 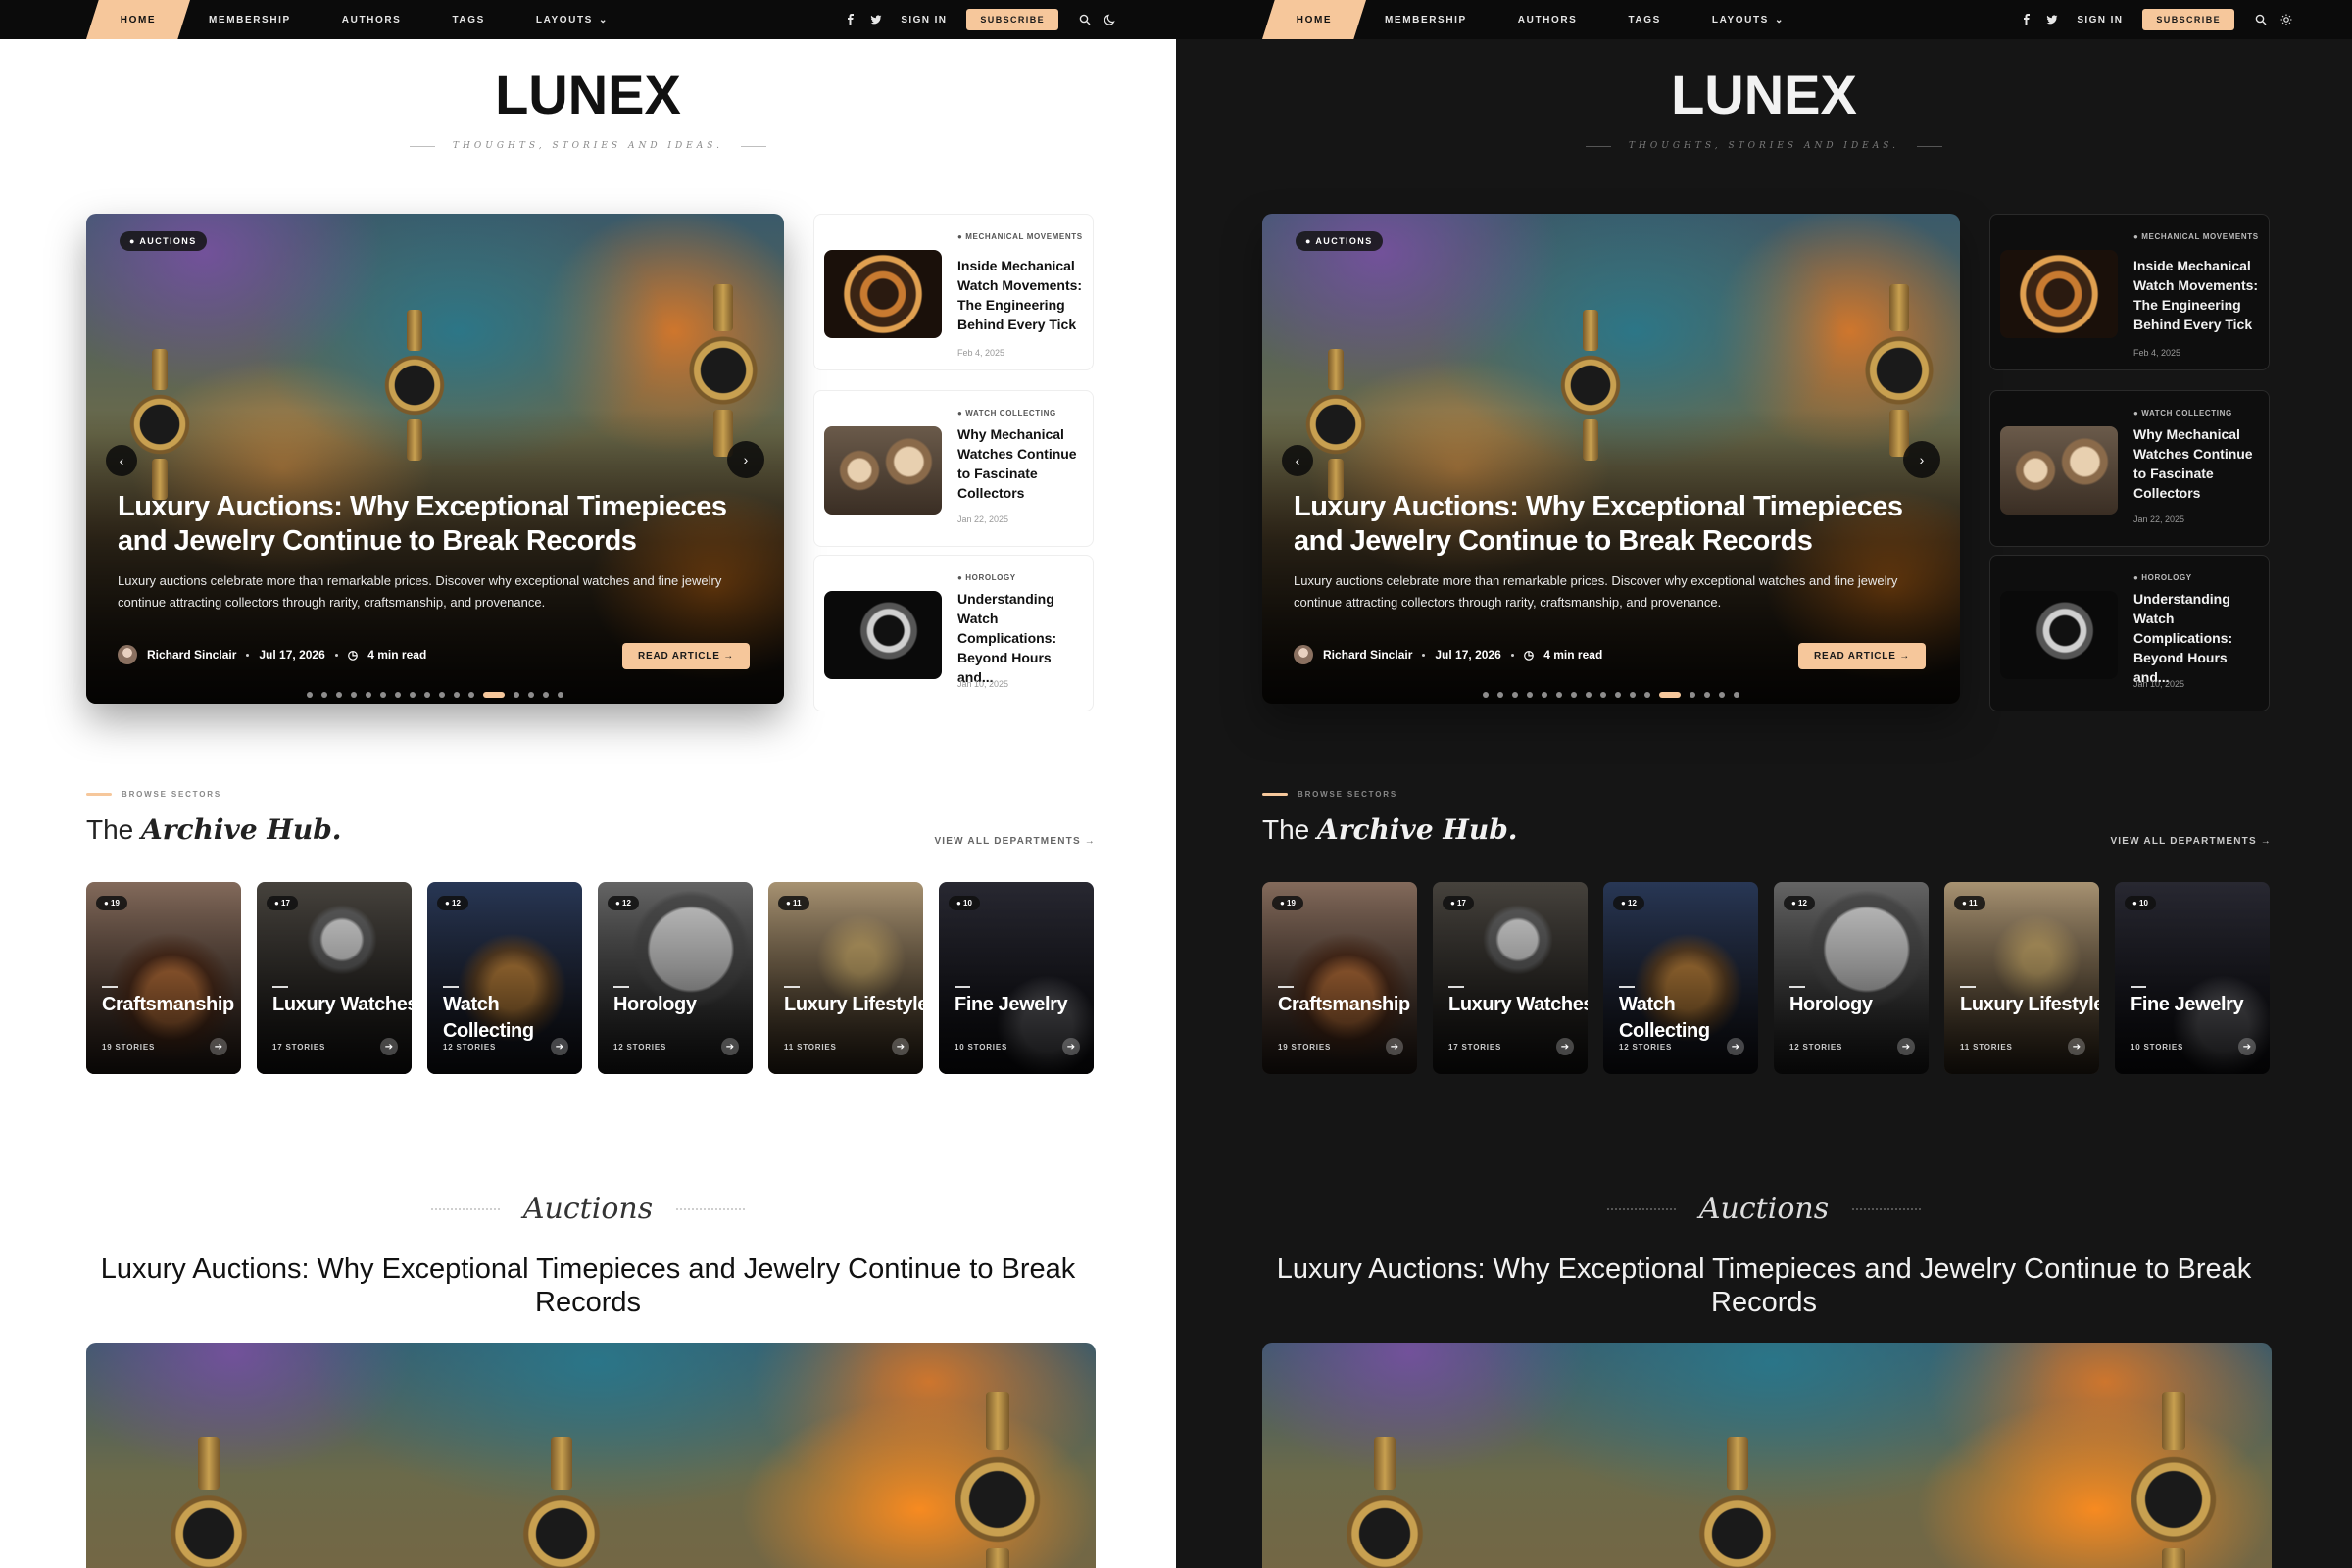 What do you see at coordinates (505, 978) in the screenshot?
I see `category-tile: ● 12 Watch Collecting 12 STORIES ➔` at bounding box center [505, 978].